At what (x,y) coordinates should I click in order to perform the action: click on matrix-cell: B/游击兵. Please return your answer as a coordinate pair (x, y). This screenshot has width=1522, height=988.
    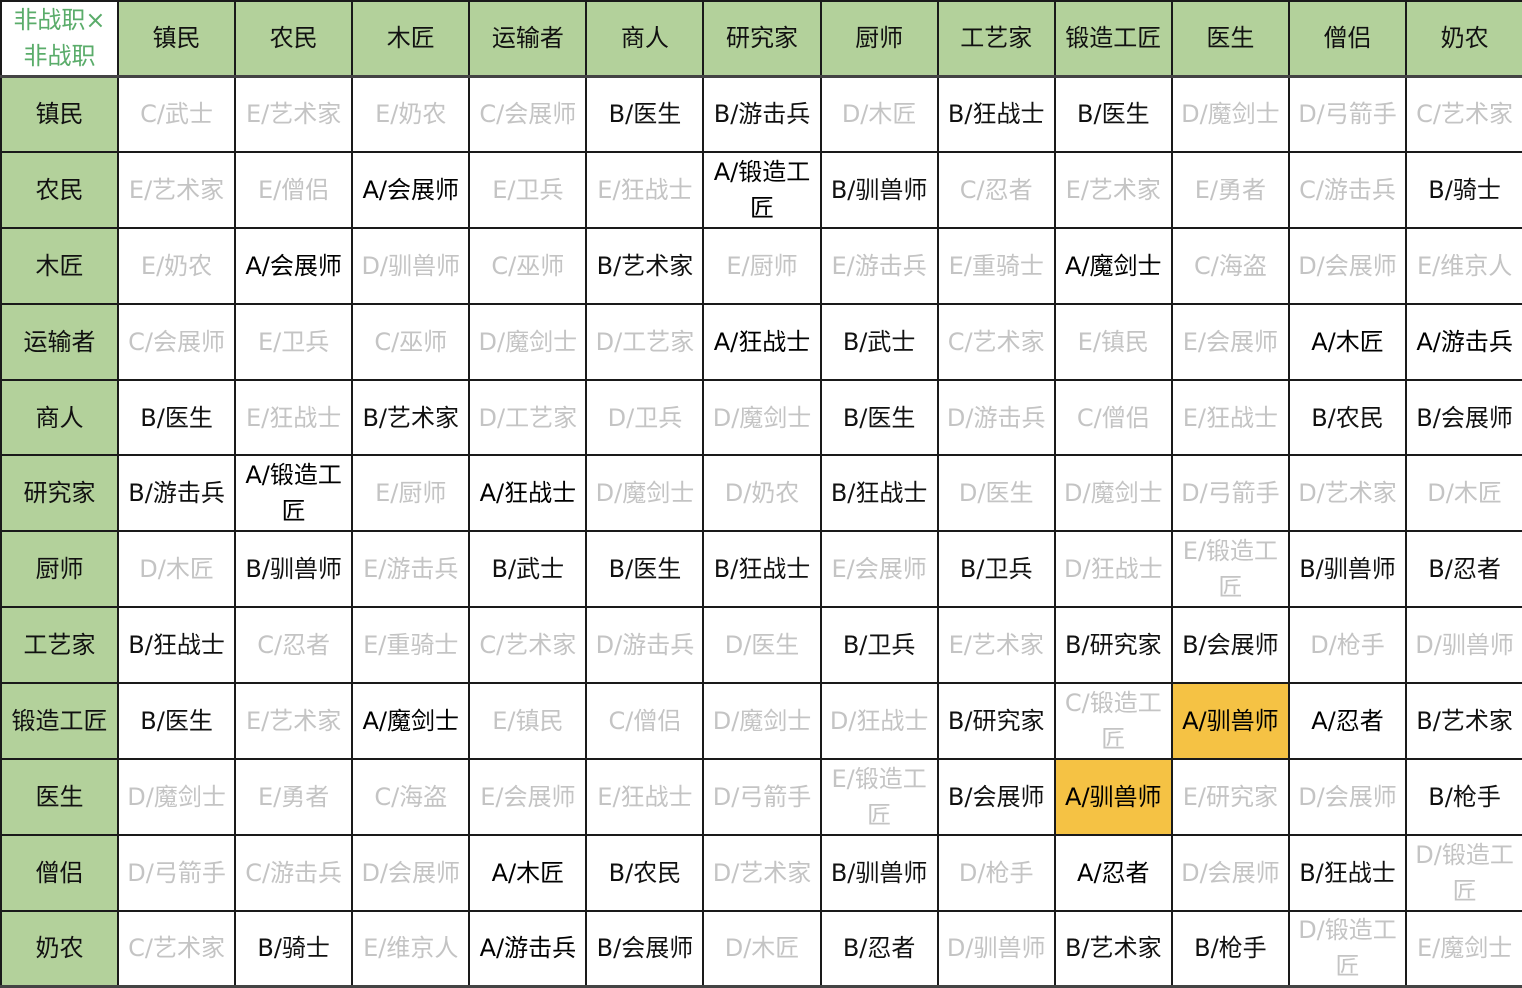
    Looking at the image, I should click on (762, 114).